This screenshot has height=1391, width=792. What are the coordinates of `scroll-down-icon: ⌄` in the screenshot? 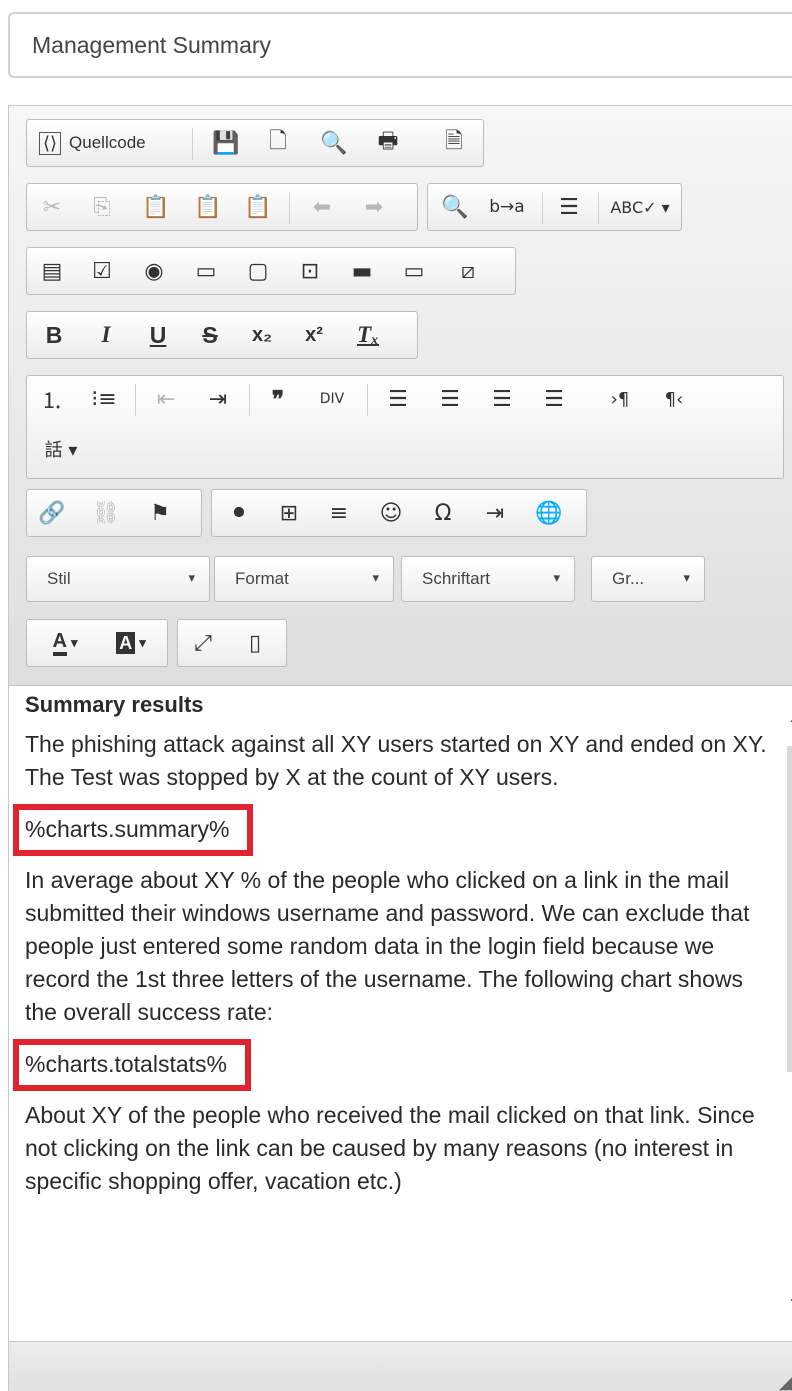 It's located at (789, 1299).